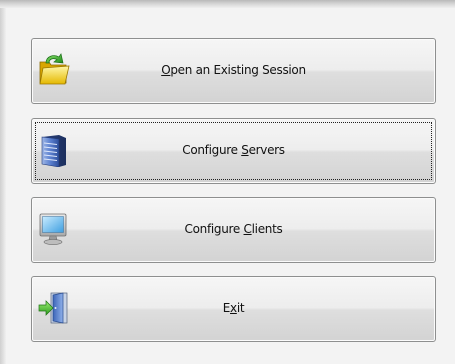 The image size is (455, 364). I want to click on configure-clients-label: Configure Clients, so click(233, 229).